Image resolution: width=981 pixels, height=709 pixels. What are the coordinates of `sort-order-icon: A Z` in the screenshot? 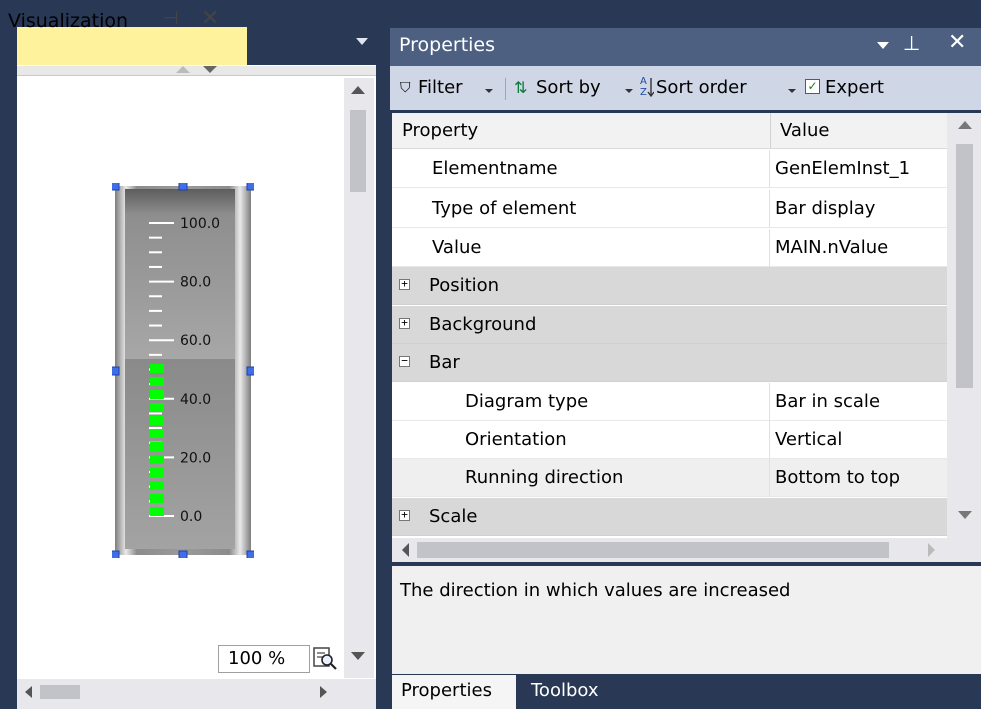 It's located at (647, 87).